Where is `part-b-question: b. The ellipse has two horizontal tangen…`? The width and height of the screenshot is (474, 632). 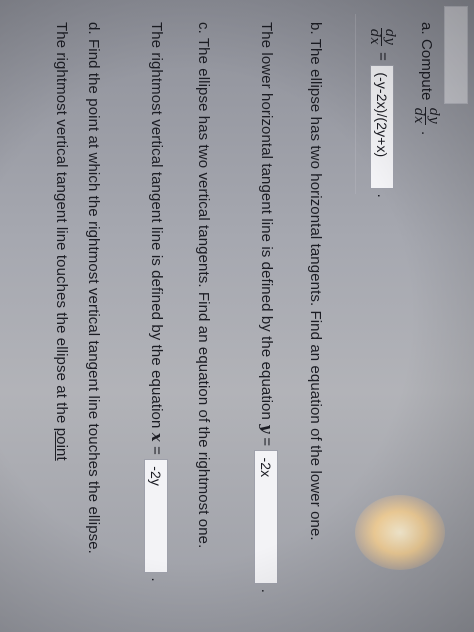 part-b-question: b. The ellipse has two horizontal tangen… is located at coordinates (315, 281).